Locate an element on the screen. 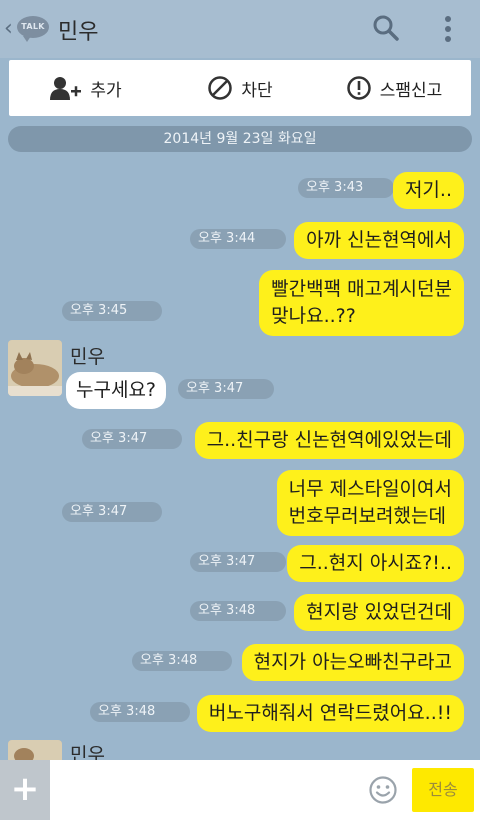 This screenshot has height=820, width=480. my-message-bubble: 빨간백팩 매고계시던분 맞나요..?? is located at coordinates (361, 303).